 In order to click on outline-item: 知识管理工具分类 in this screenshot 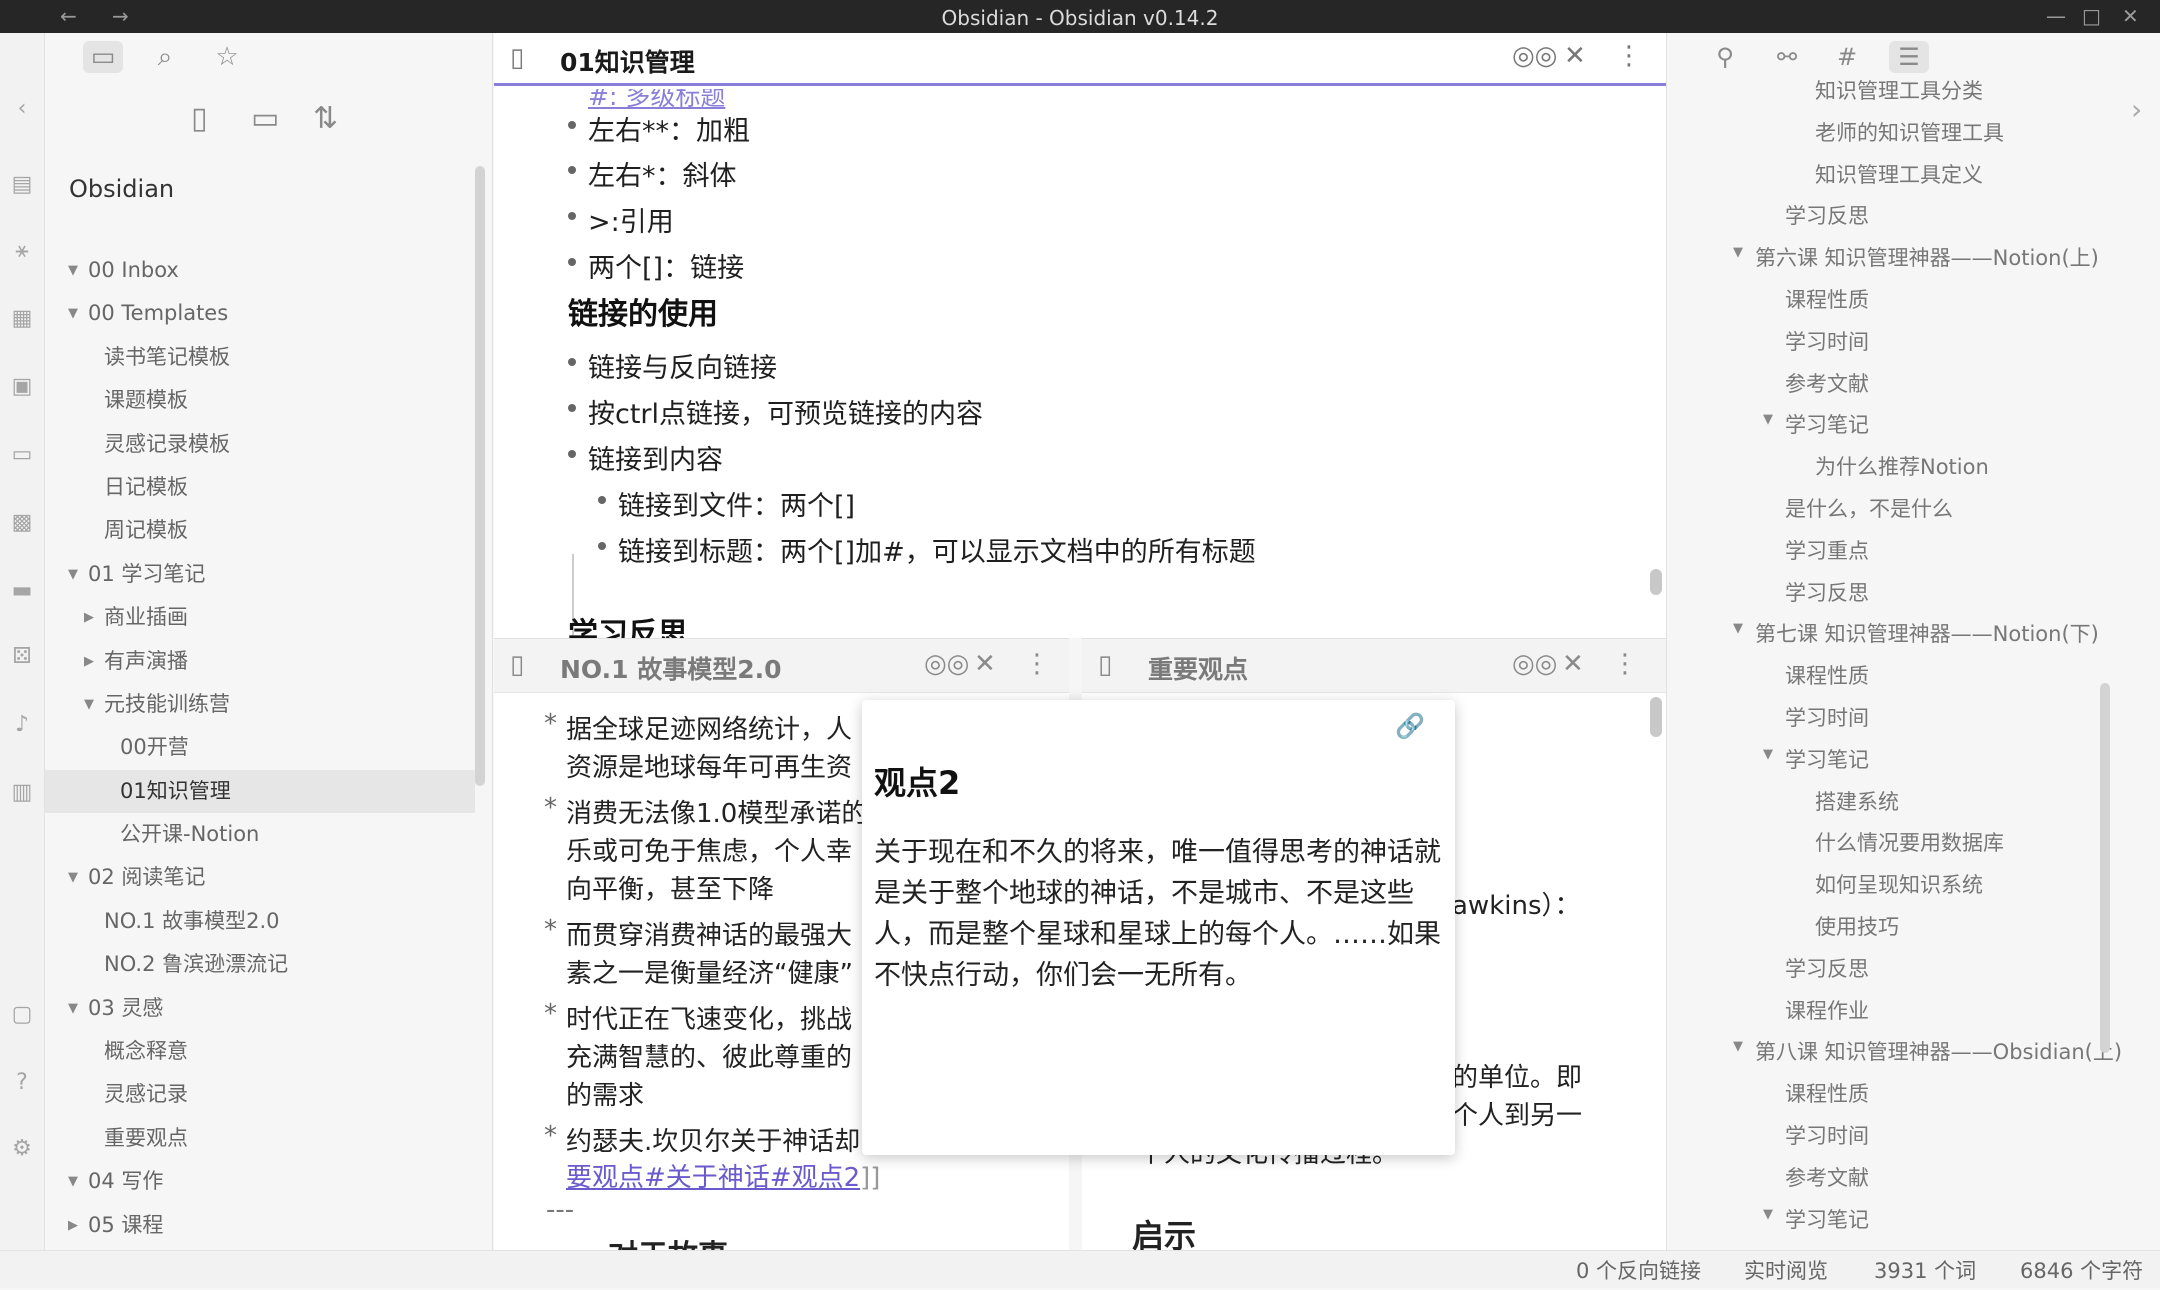, I will do `click(1899, 90)`.